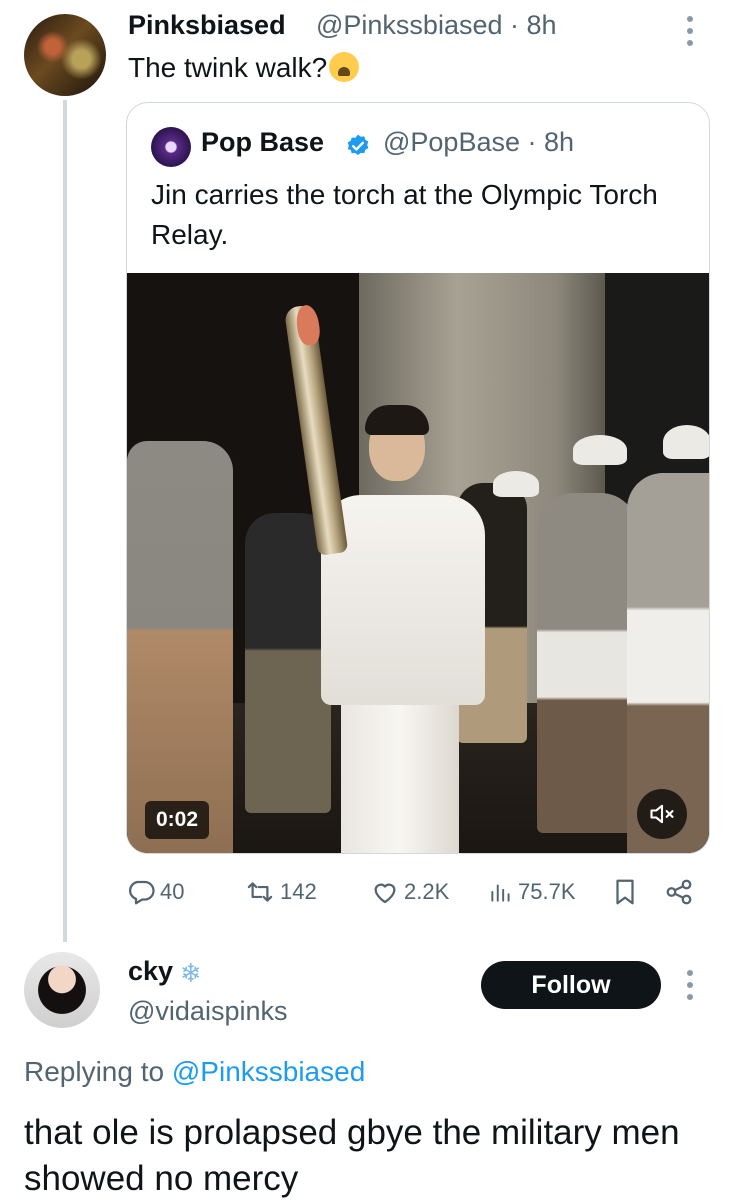  I want to click on tweet-text-content: The twink walk?, so click(228, 67).